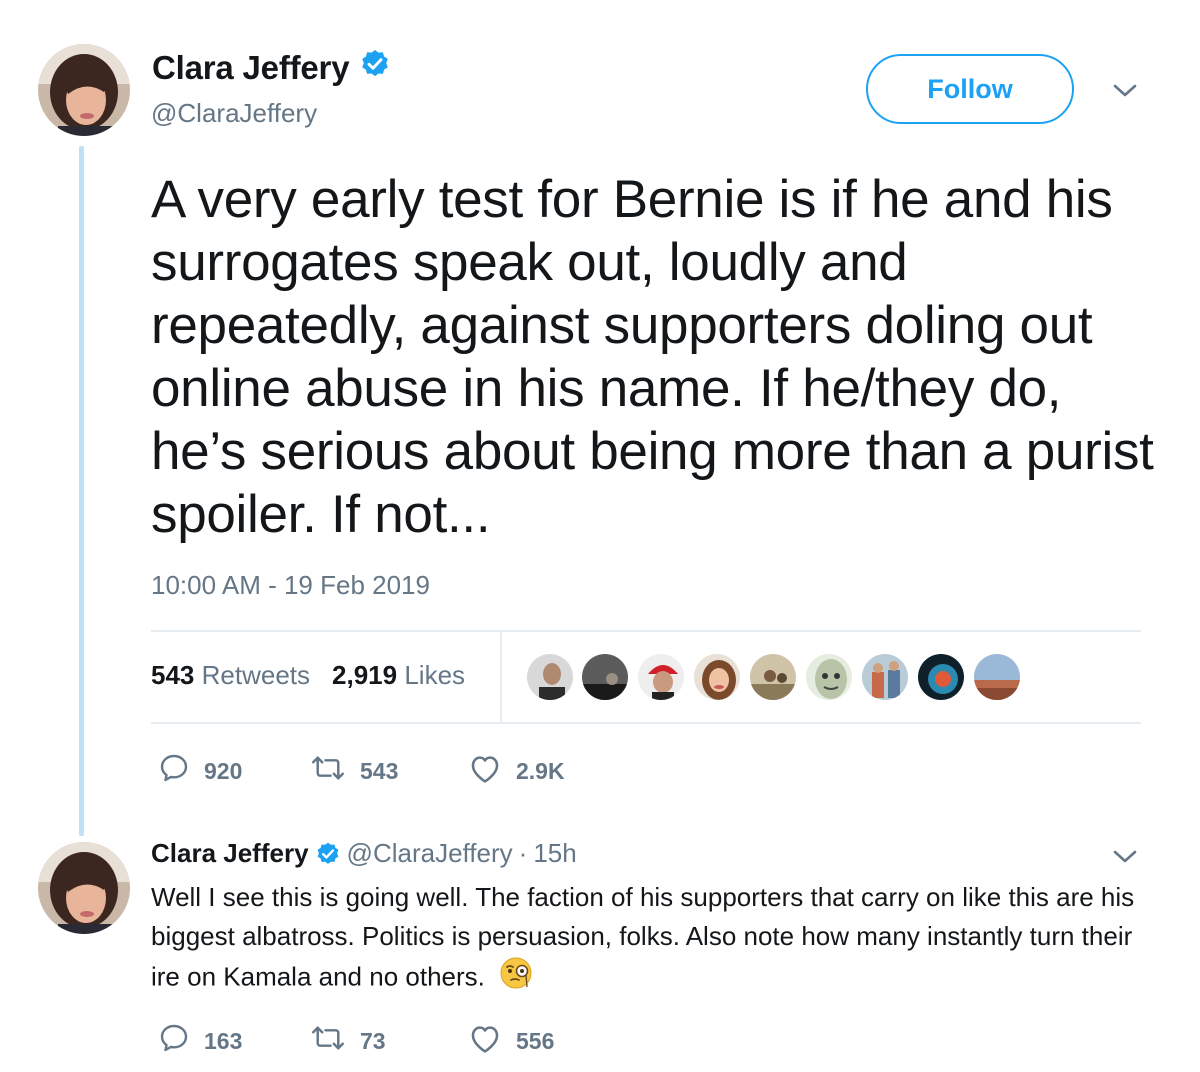  I want to click on author-avatar, so click(84, 90).